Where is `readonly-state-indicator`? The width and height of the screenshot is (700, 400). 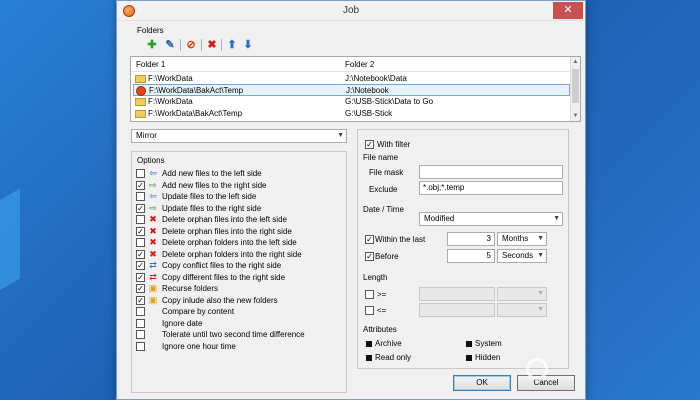 readonly-state-indicator is located at coordinates (369, 358).